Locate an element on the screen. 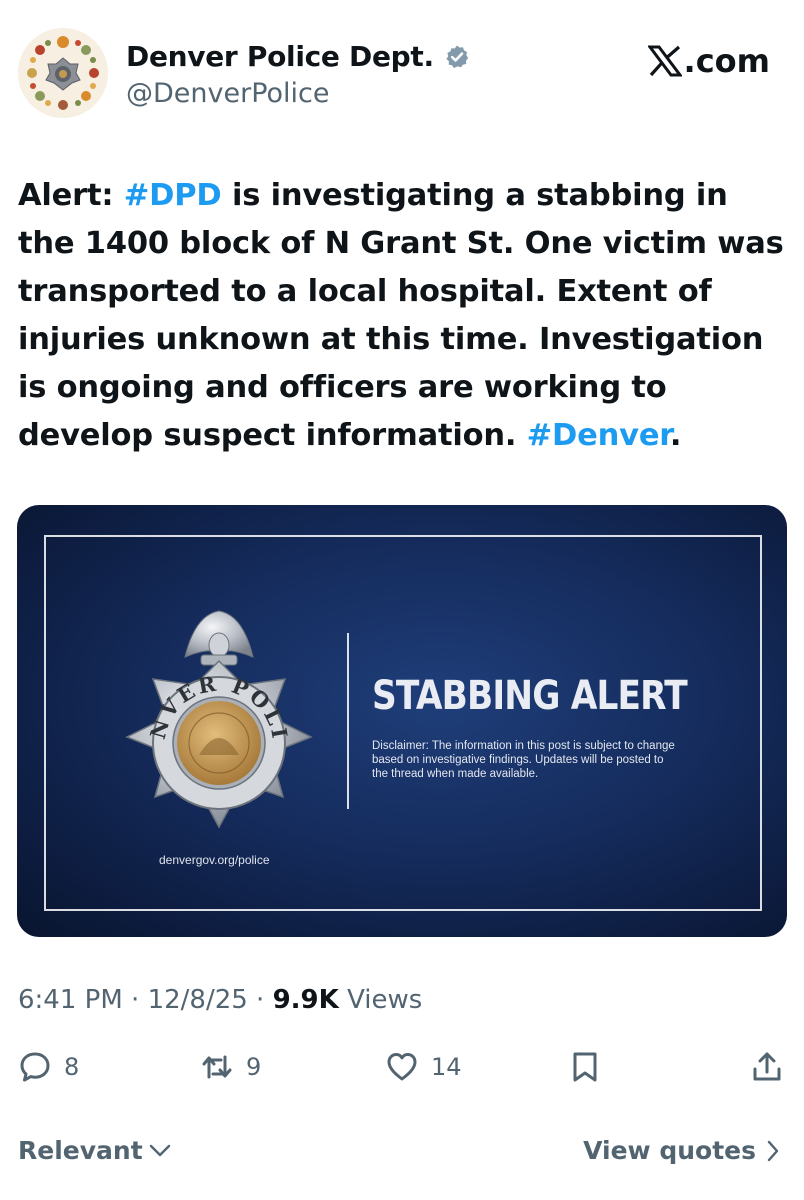  repost-button: 9 is located at coordinates (230, 1067).